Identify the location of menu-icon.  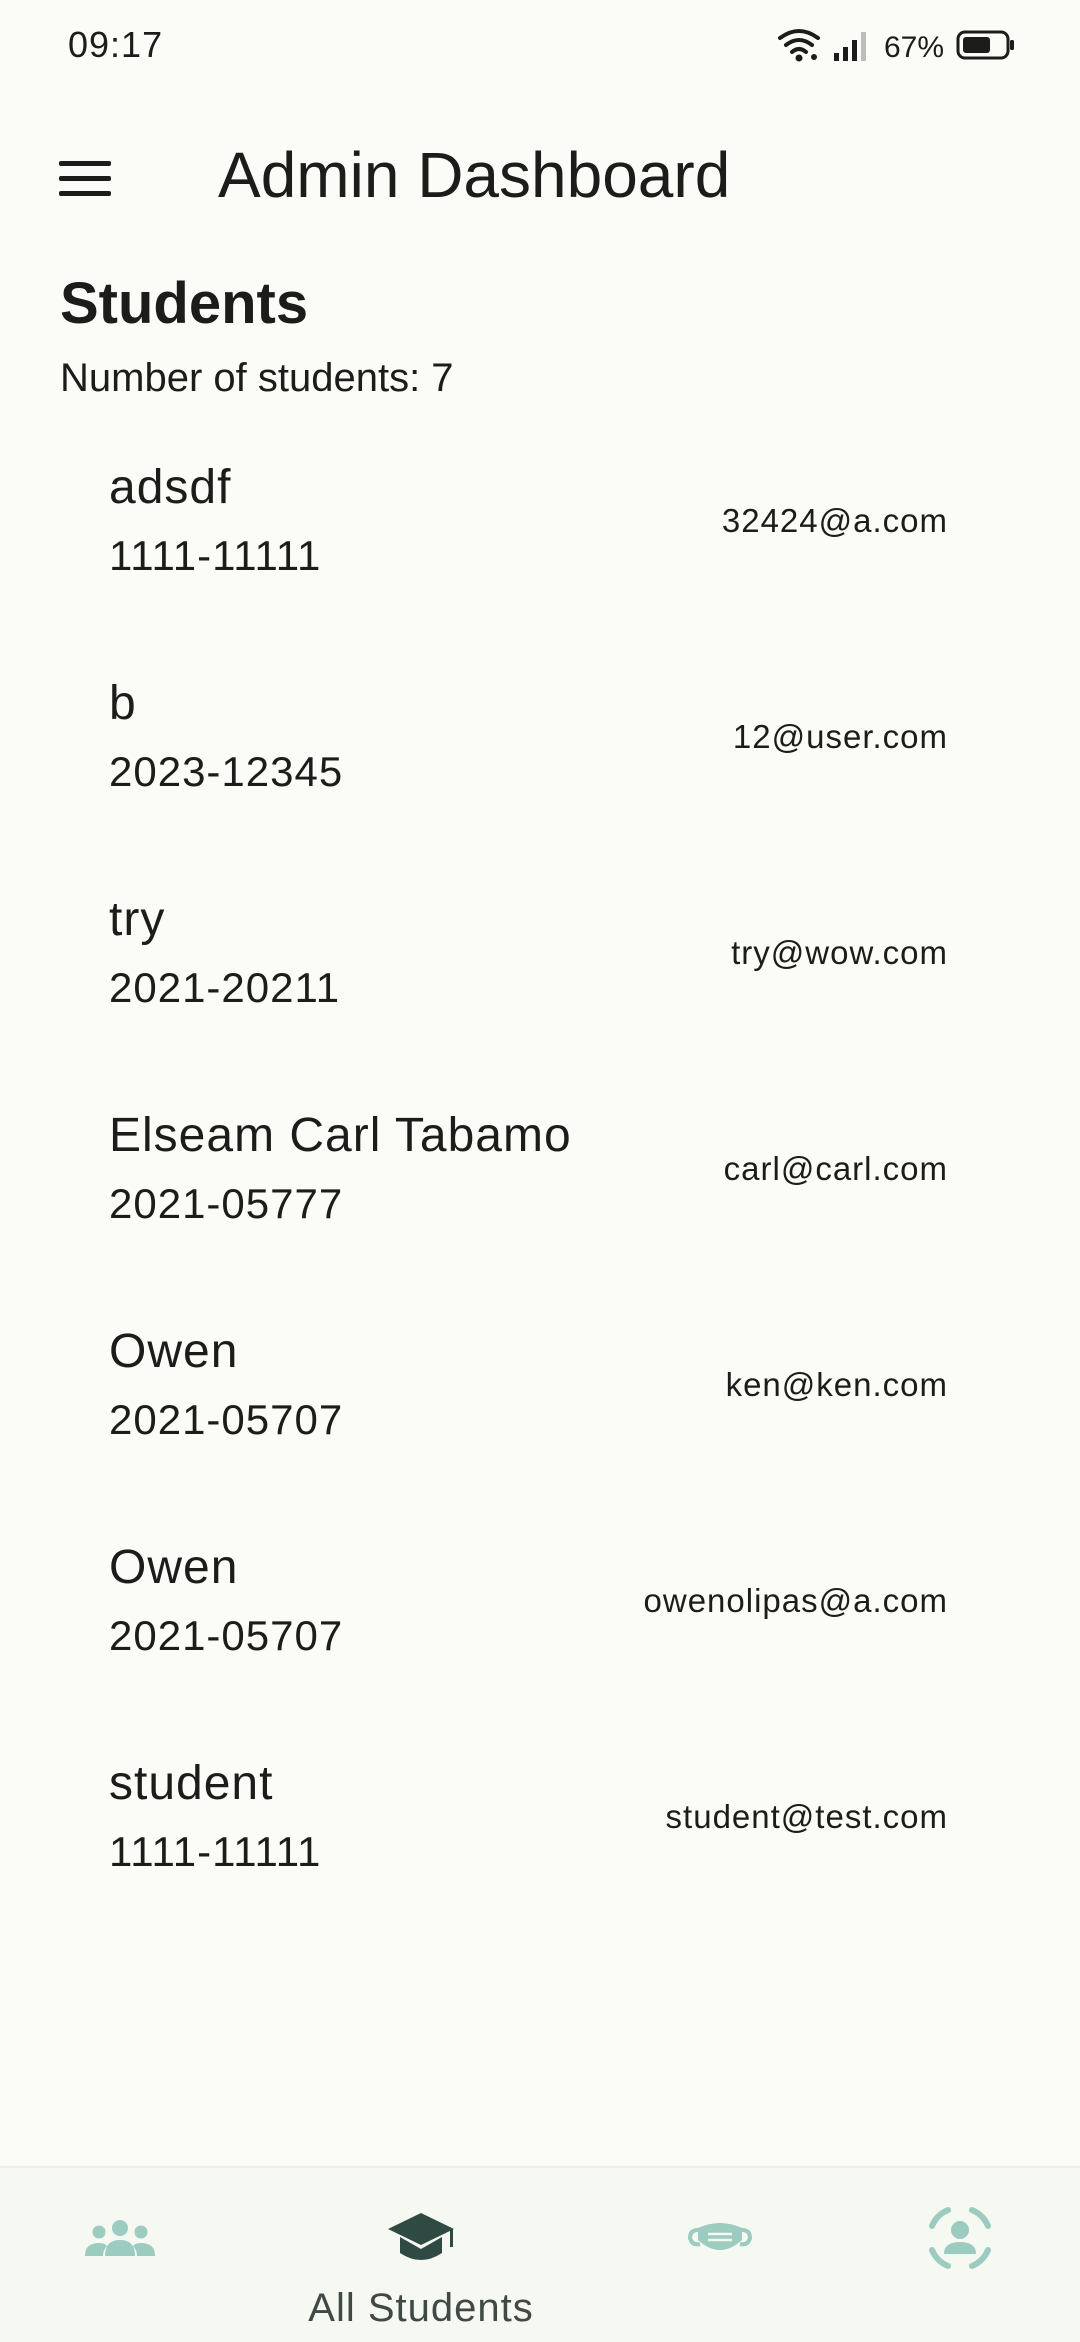
(85, 180).